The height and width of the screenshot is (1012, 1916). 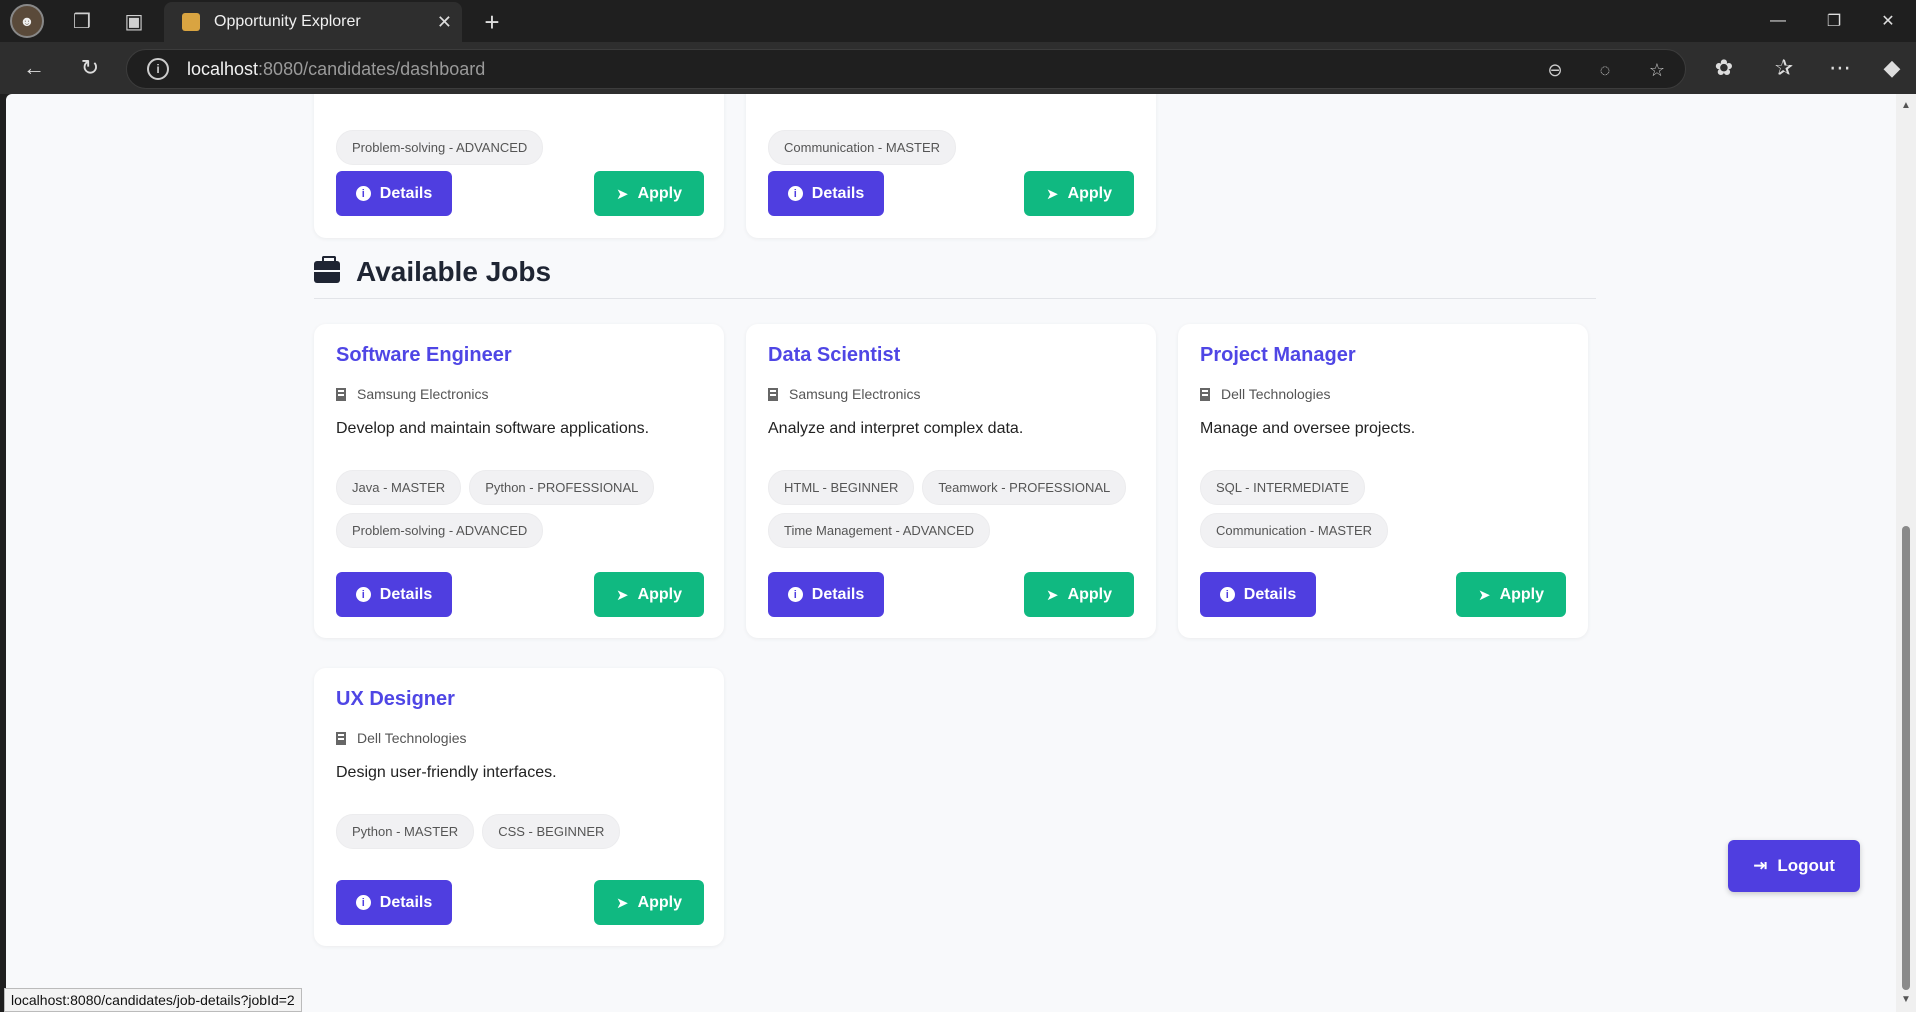 I want to click on scroll-up-icon: ▲, so click(x=1906, y=106).